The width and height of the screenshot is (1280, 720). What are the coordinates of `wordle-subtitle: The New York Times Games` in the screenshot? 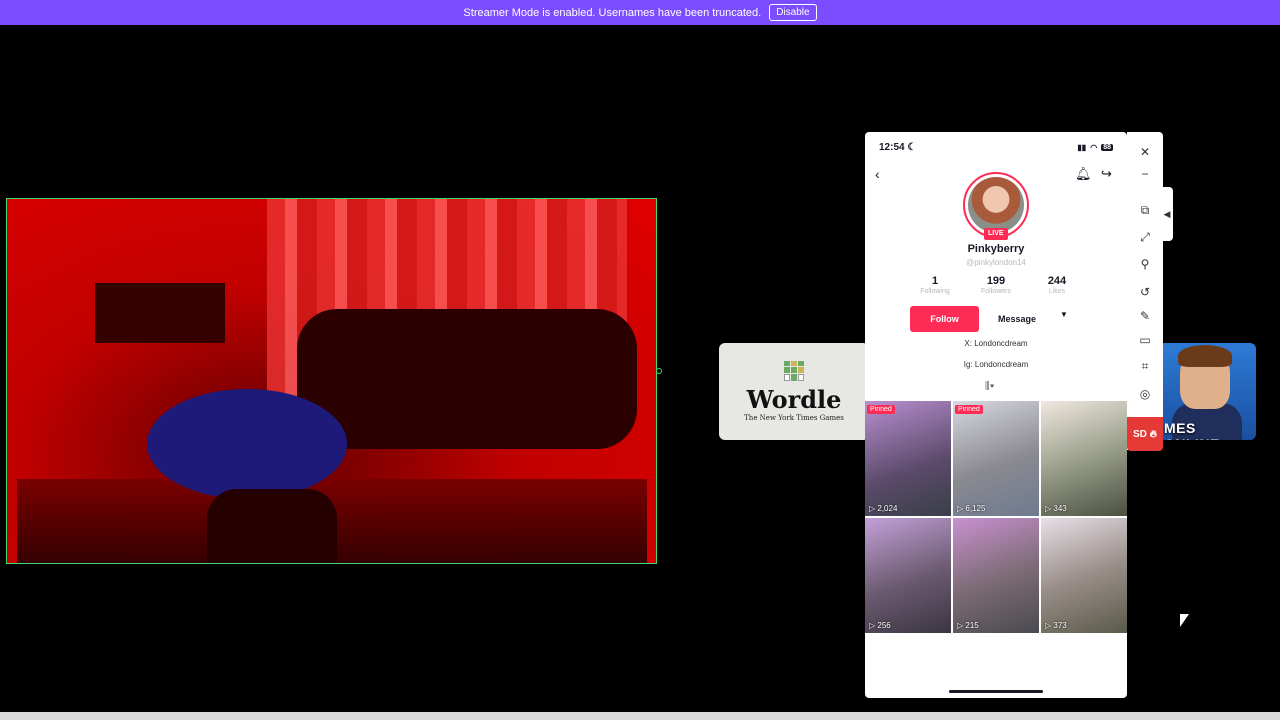 It's located at (794, 418).